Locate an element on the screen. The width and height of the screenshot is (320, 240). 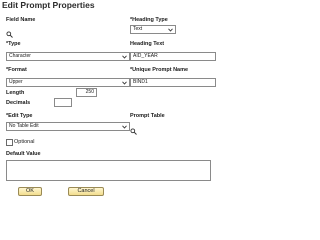
decimals-label: Decimals is located at coordinates (18, 103).